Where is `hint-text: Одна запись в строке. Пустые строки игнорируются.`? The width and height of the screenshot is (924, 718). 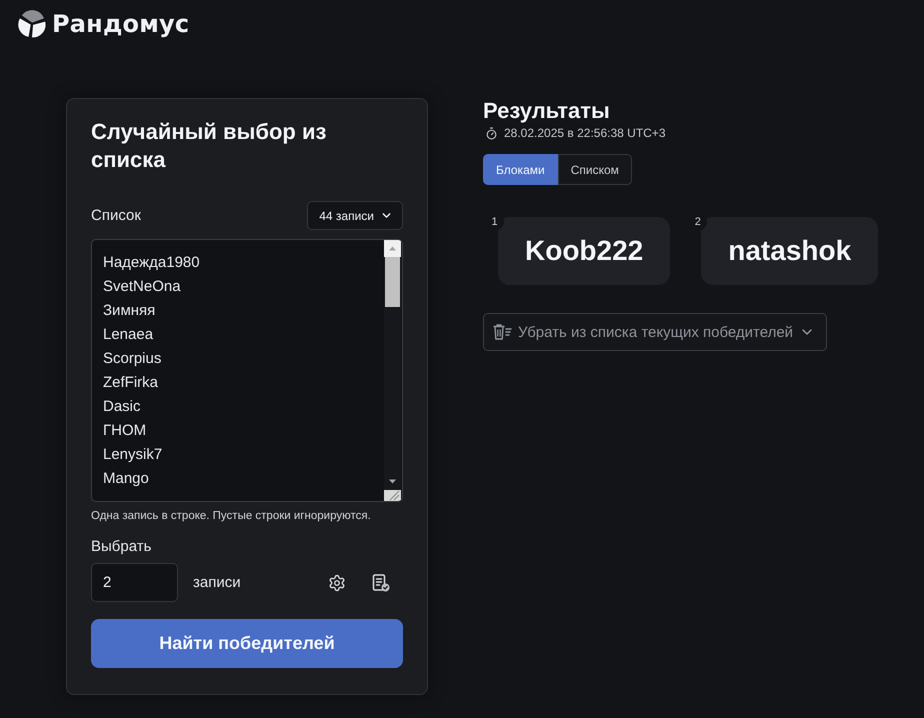 hint-text: Одна запись в строке. Пустые строки игнорируются. is located at coordinates (231, 516).